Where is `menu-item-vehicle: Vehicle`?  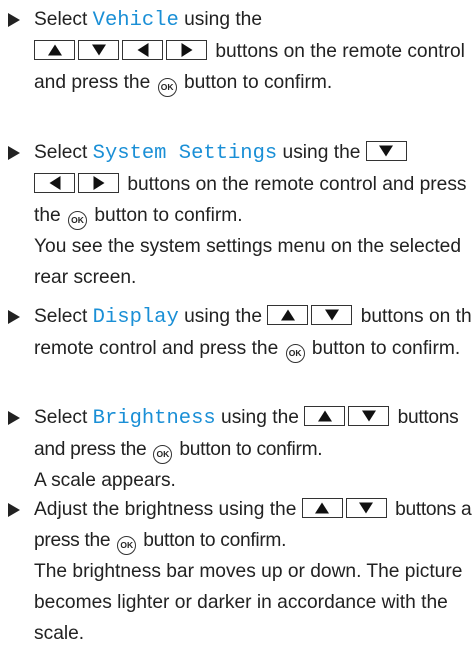
menu-item-vehicle: Vehicle is located at coordinates (135, 20).